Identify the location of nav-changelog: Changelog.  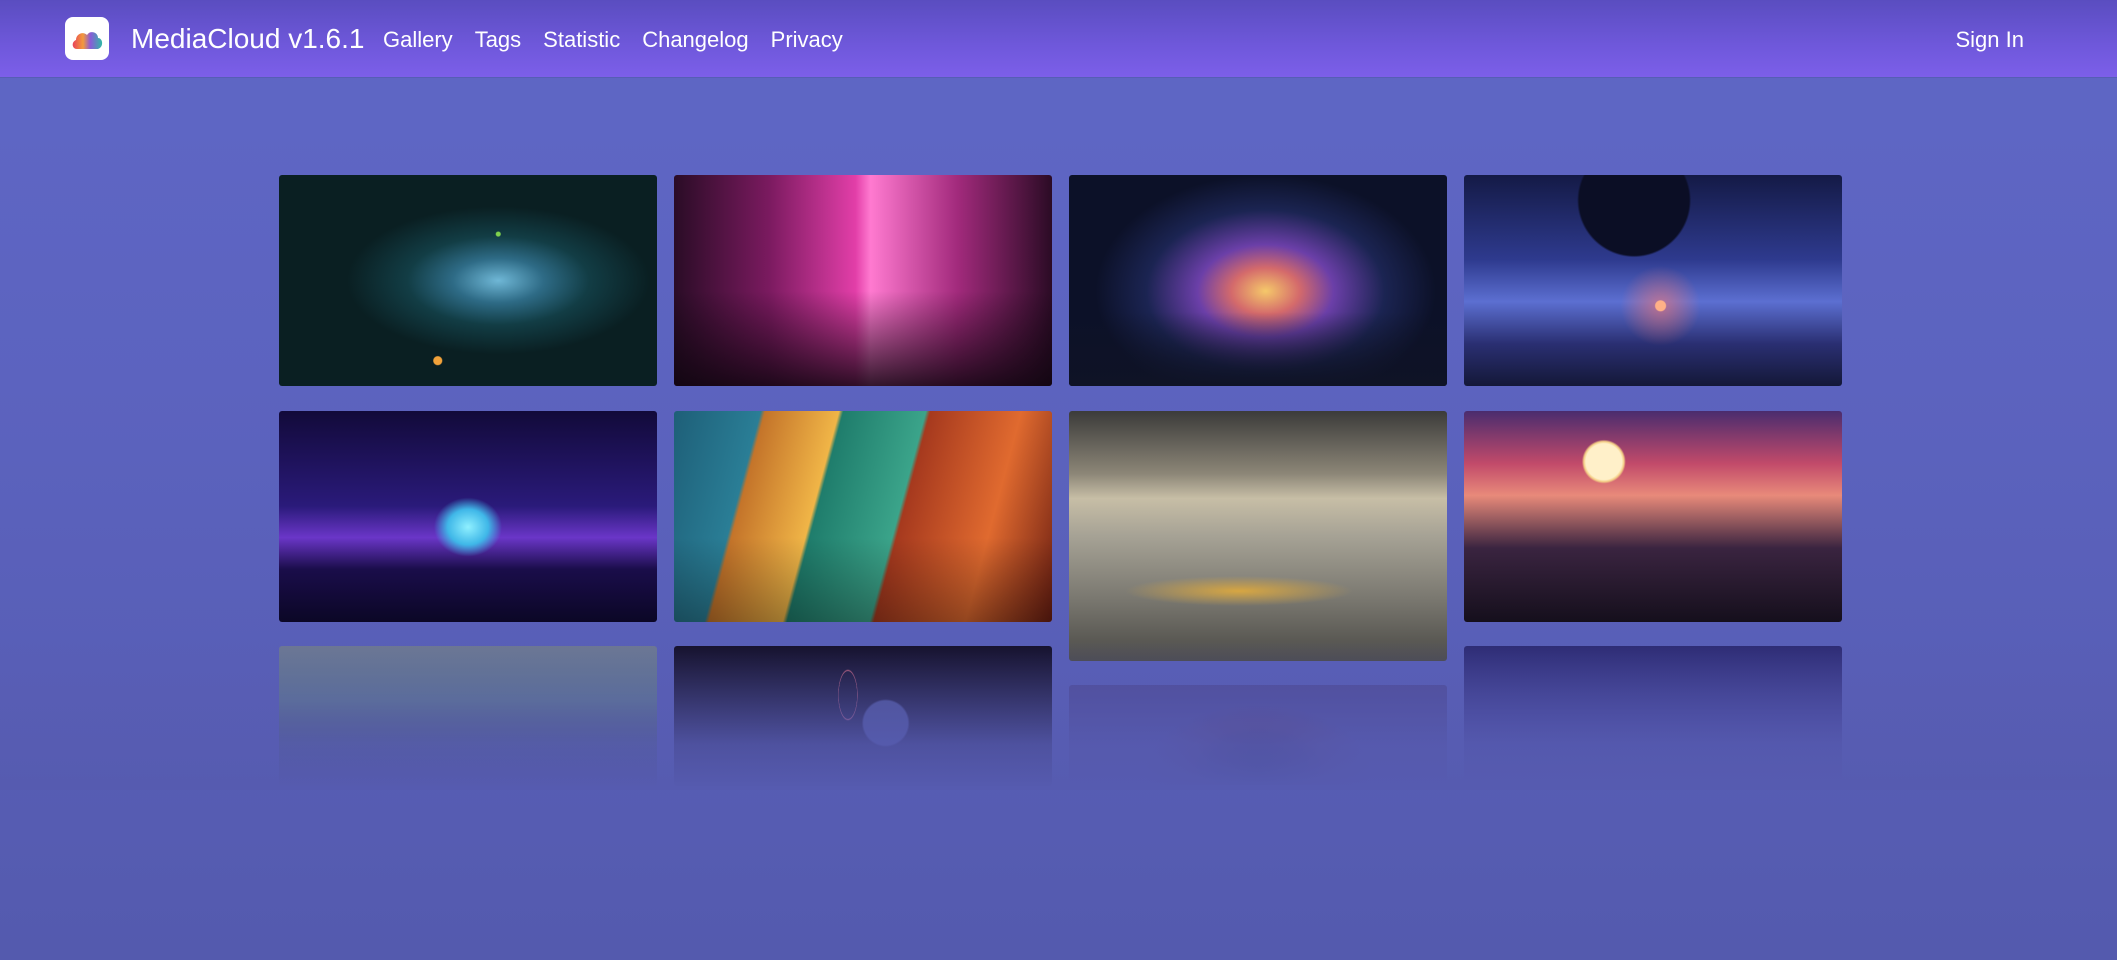
(695, 40).